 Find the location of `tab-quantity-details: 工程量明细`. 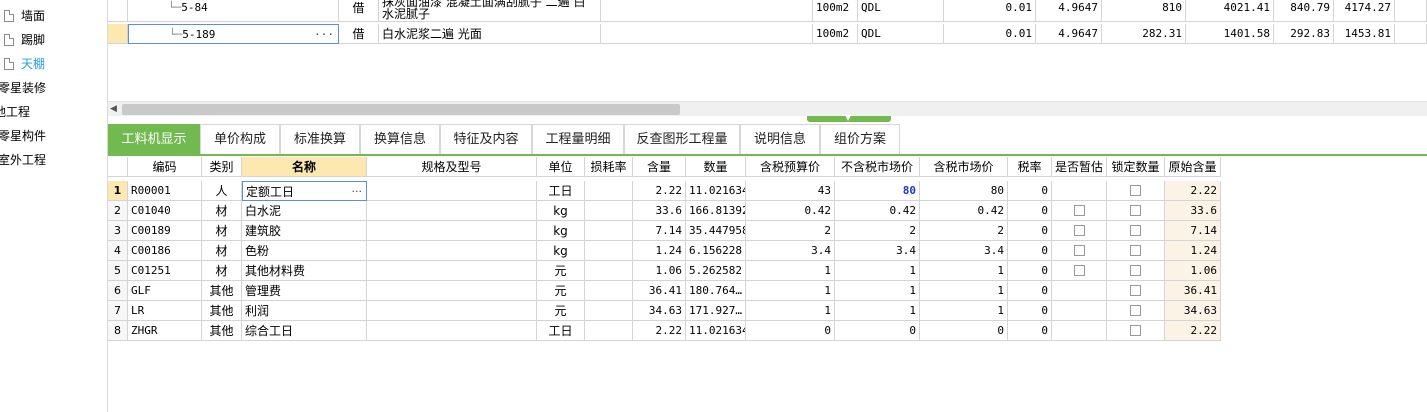

tab-quantity-details: 工程量明细 is located at coordinates (578, 139).